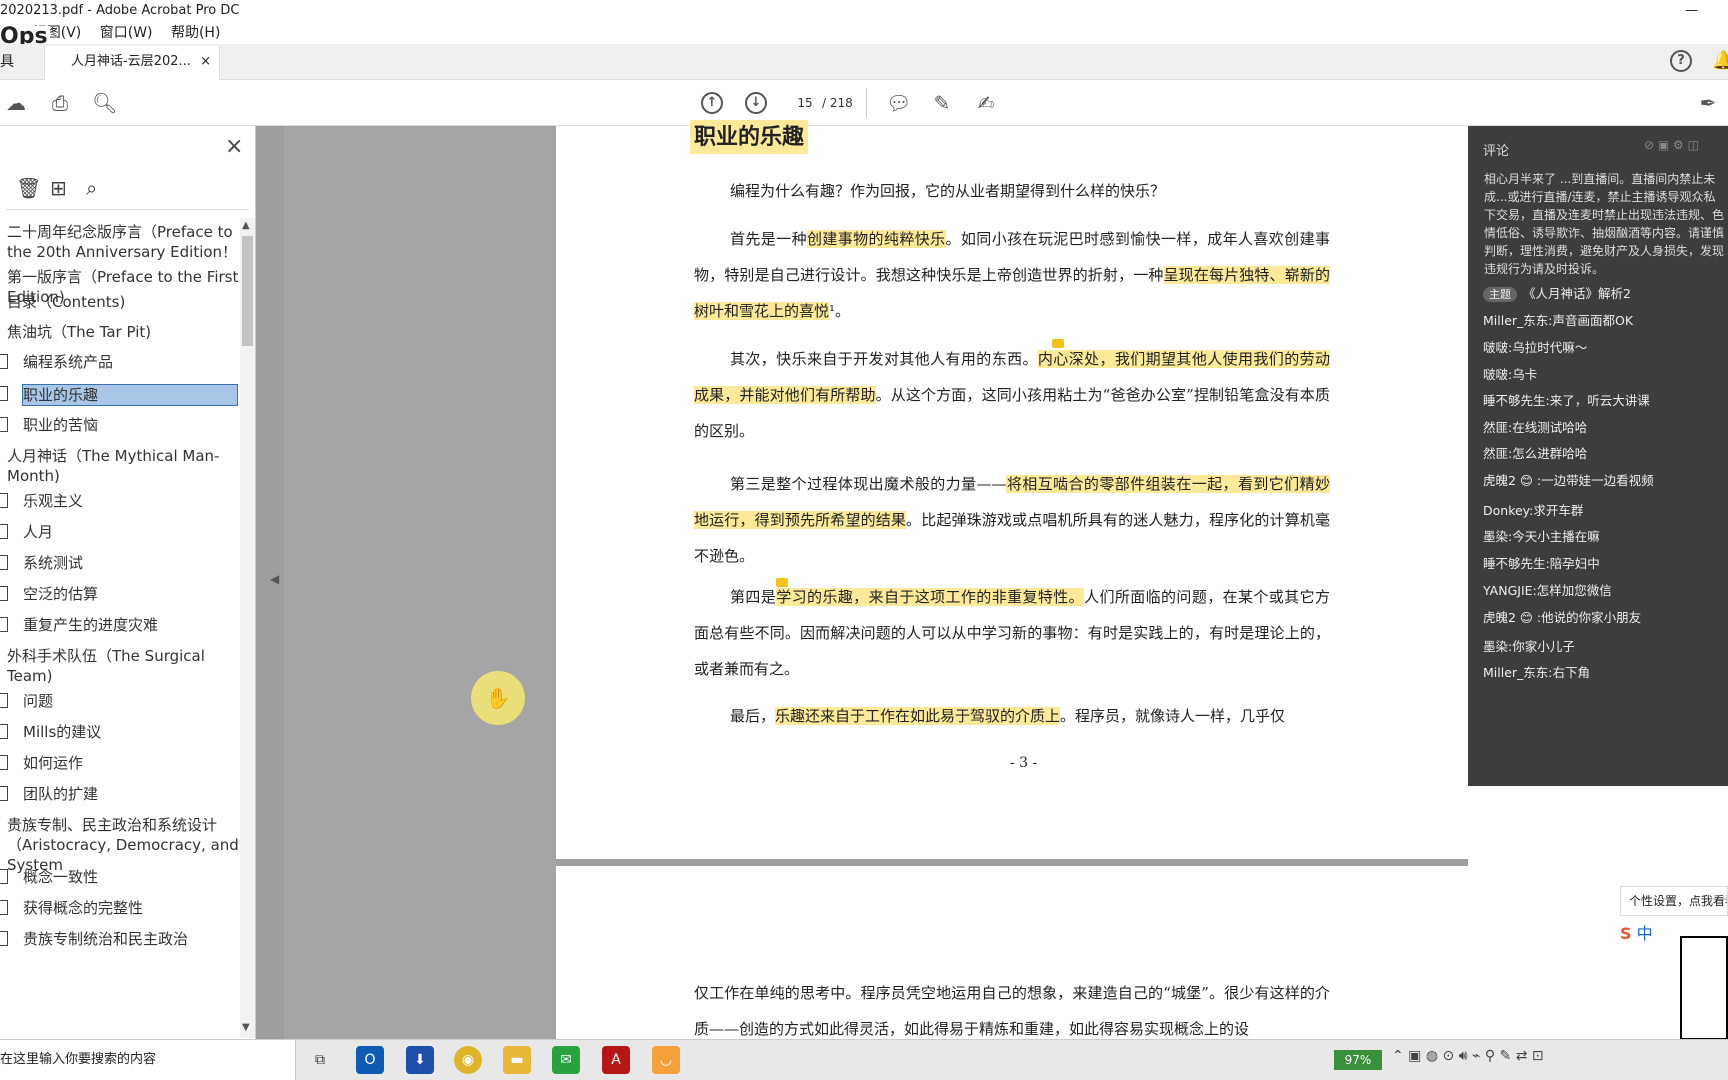 The width and height of the screenshot is (1728, 1080). Describe the element at coordinates (1691, 11) in the screenshot. I see `minimize-button: —` at that location.